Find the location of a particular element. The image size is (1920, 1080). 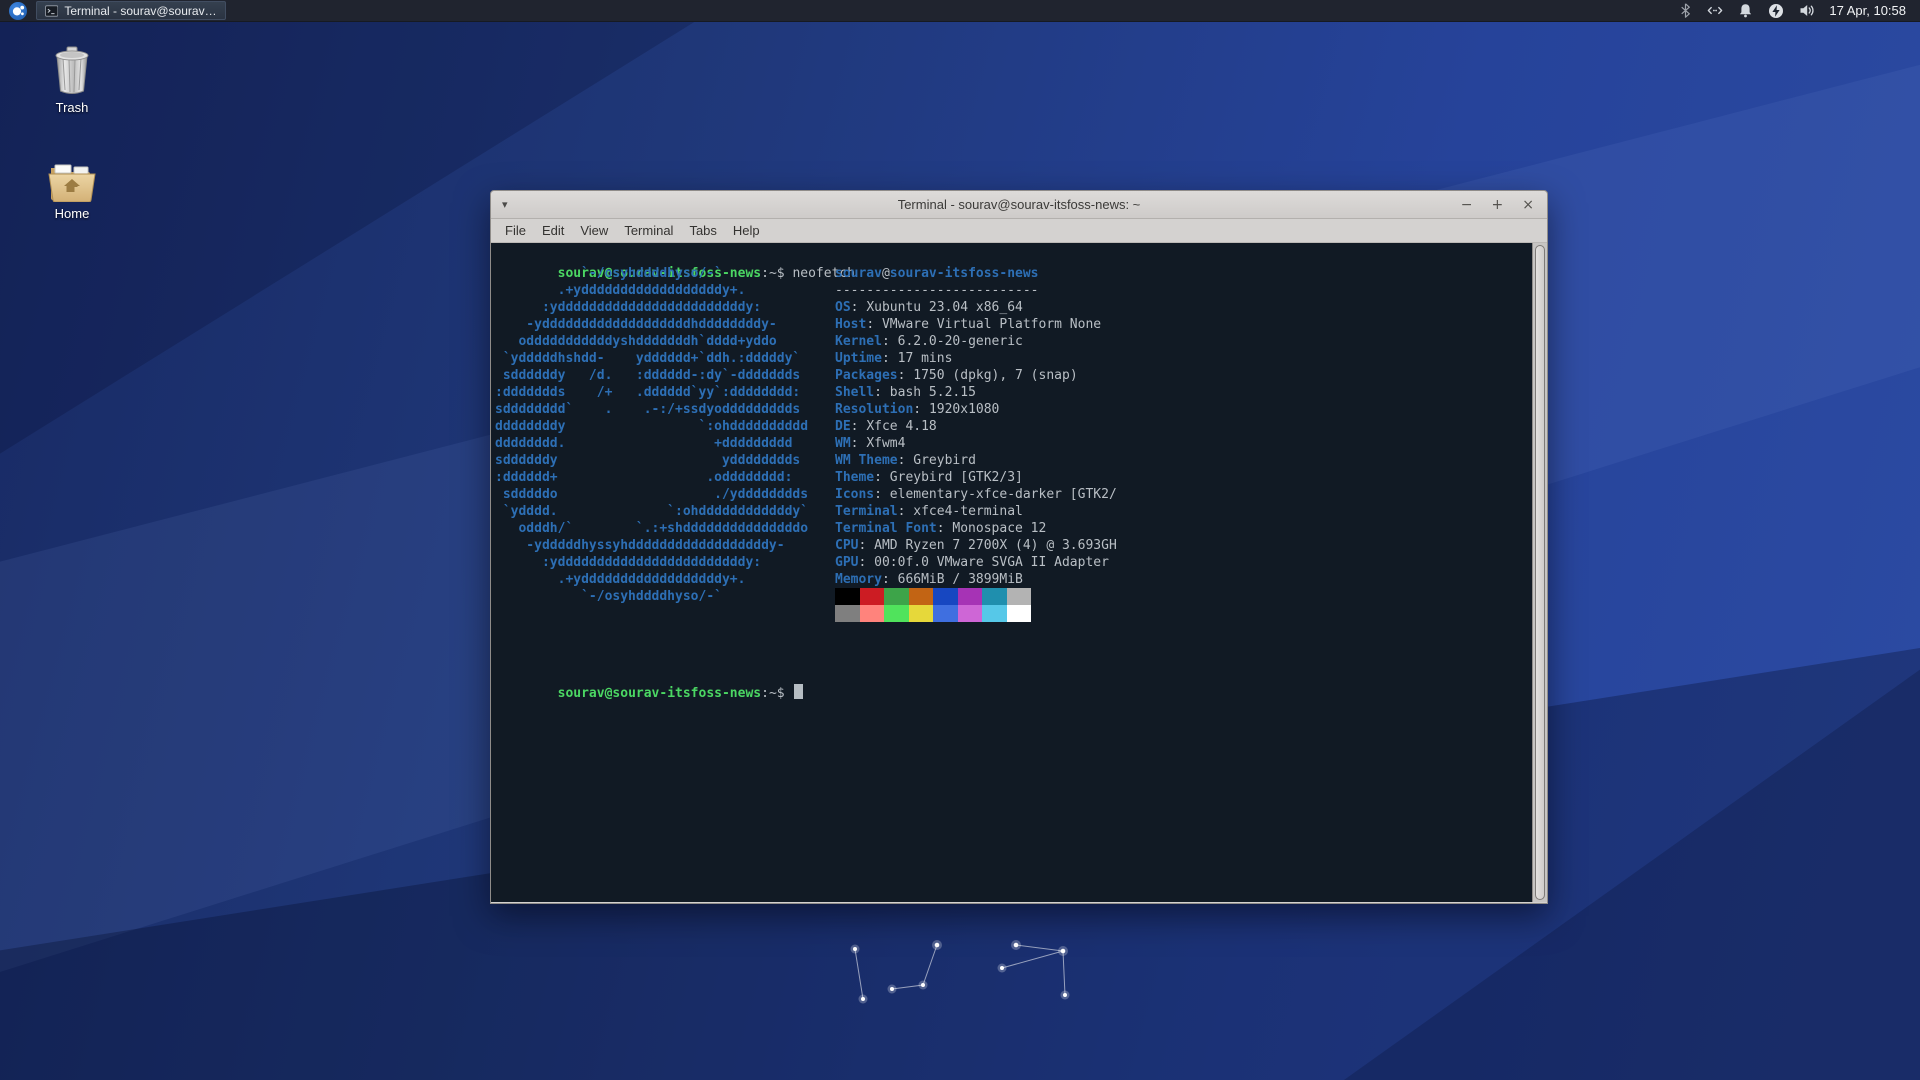

system-tray is located at coordinates (1747, 11).